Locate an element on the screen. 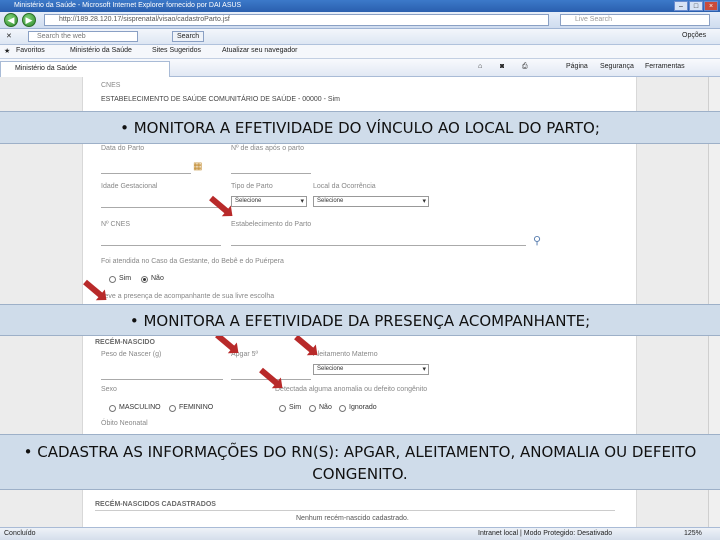  atendido-nao-label: Não is located at coordinates (157, 278).